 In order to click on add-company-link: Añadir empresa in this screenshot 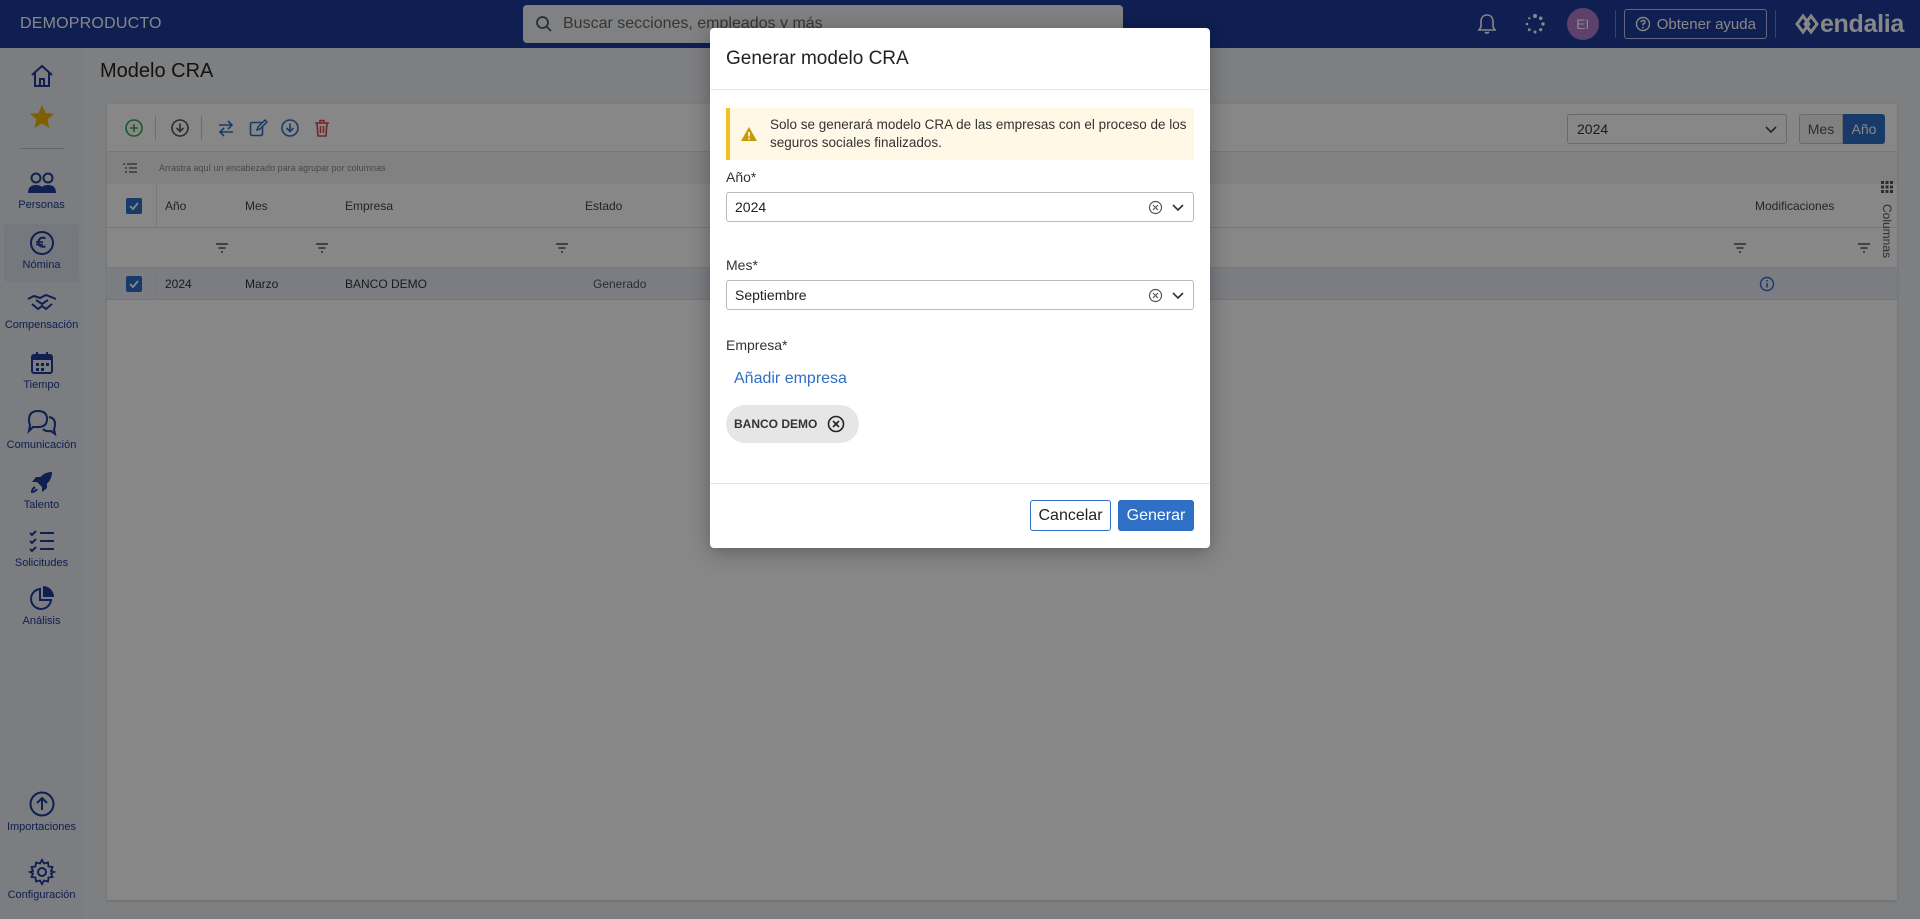, I will do `click(790, 379)`.